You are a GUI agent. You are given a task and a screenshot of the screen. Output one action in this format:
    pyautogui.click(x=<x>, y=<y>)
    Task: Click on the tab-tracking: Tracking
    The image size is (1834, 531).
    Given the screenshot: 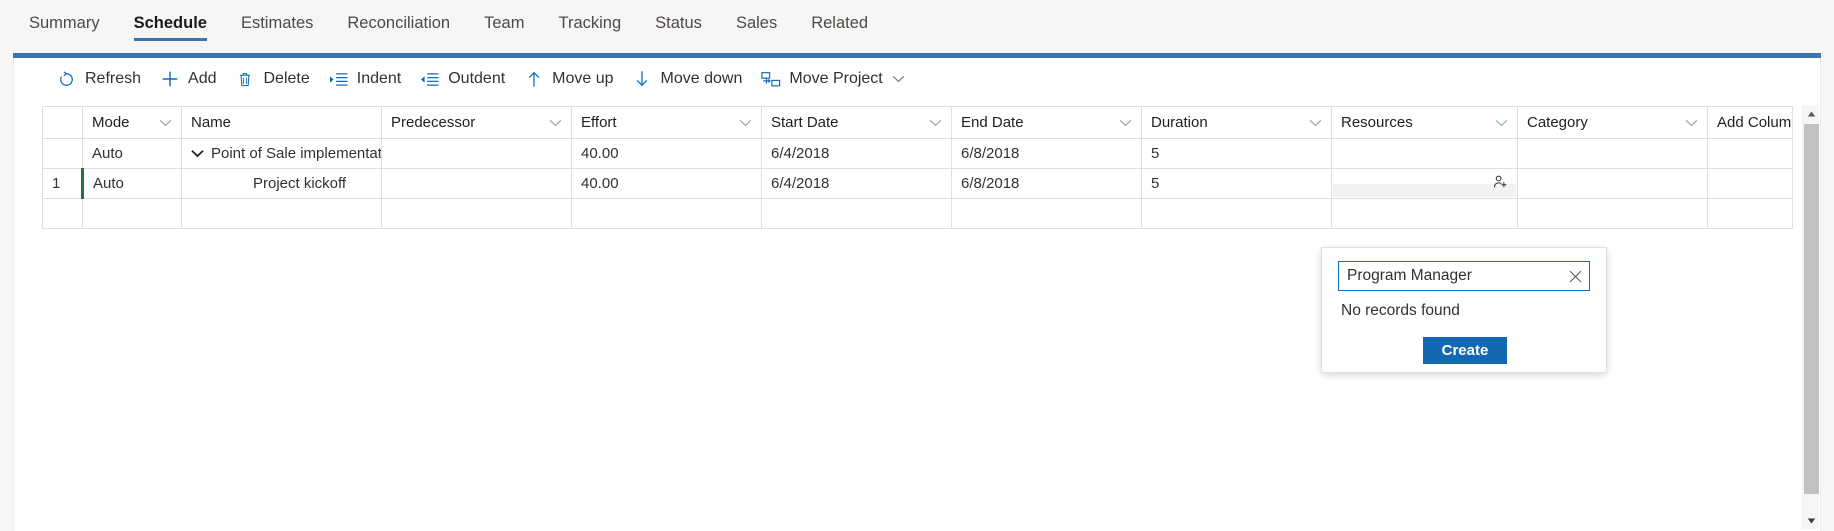 What is the action you would take?
    pyautogui.click(x=589, y=23)
    